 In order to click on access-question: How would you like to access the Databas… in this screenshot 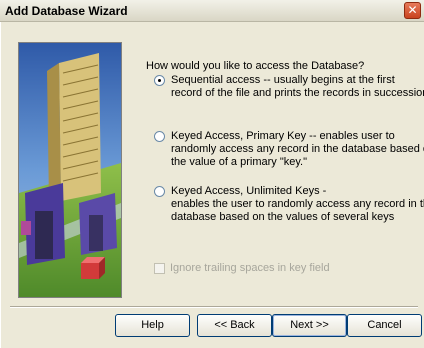, I will do `click(255, 66)`.